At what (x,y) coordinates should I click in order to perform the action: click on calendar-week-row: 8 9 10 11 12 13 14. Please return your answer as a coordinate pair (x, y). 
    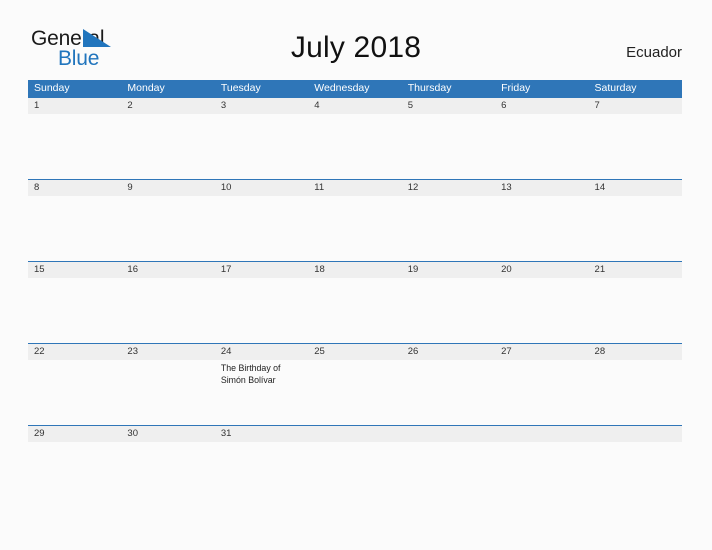
    Looking at the image, I should click on (355, 220).